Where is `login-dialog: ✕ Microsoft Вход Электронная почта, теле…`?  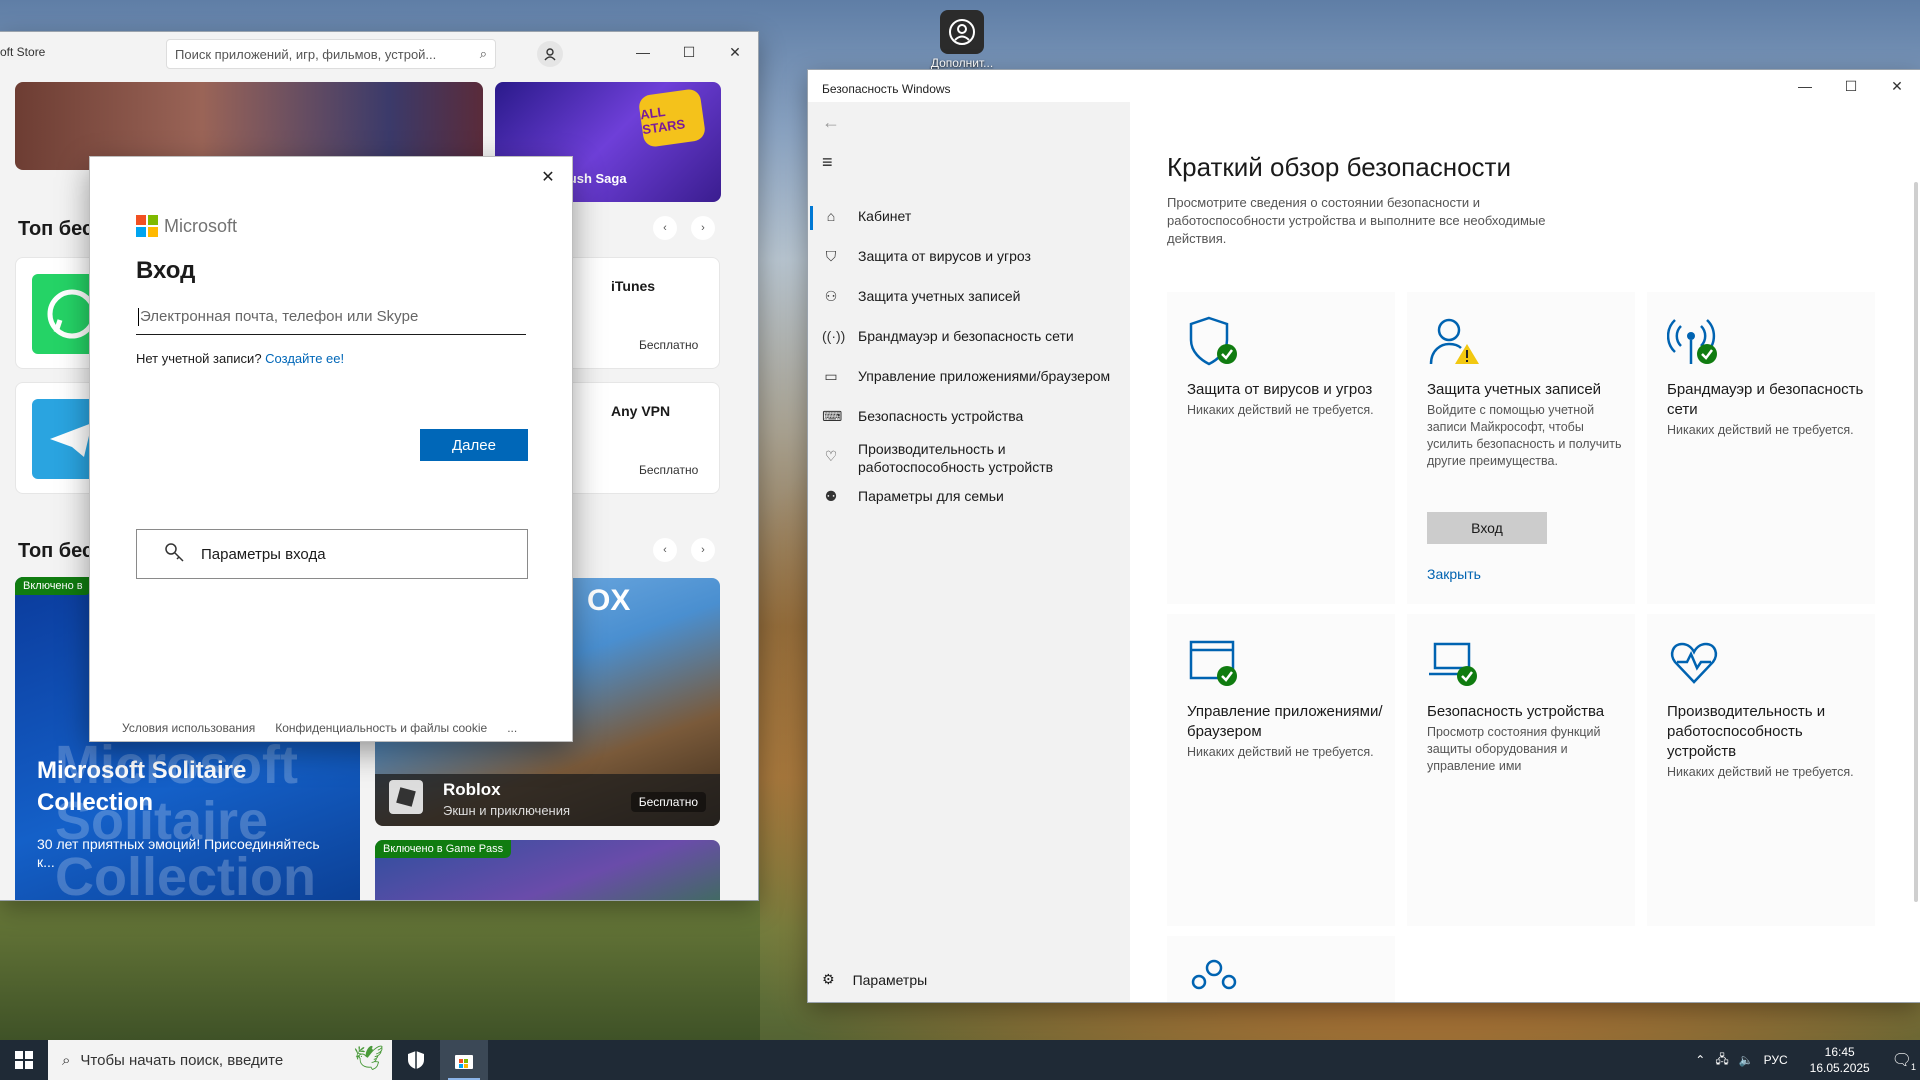 login-dialog: ✕ Microsoft Вход Электронная почта, теле… is located at coordinates (331, 449).